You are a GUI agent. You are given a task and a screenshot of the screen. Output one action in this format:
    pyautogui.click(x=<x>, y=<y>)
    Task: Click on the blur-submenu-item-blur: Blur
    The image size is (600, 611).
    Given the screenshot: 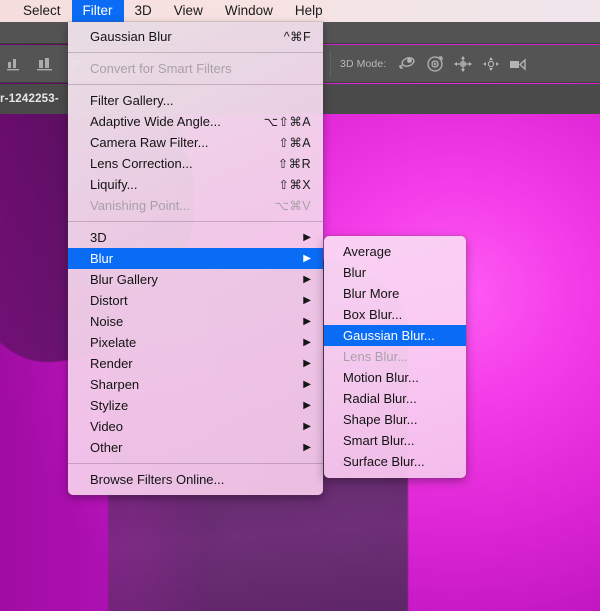 What is the action you would take?
    pyautogui.click(x=395, y=272)
    